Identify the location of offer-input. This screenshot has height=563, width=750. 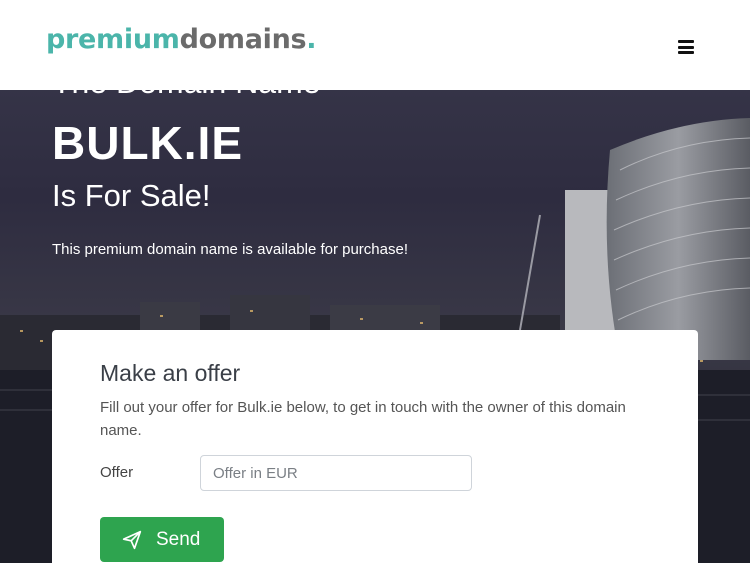
(336, 473).